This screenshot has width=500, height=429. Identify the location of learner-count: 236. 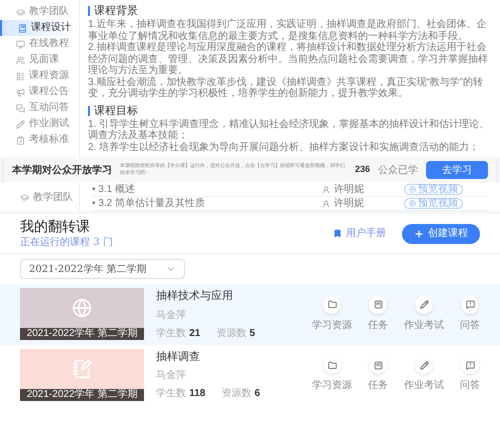
(362, 169).